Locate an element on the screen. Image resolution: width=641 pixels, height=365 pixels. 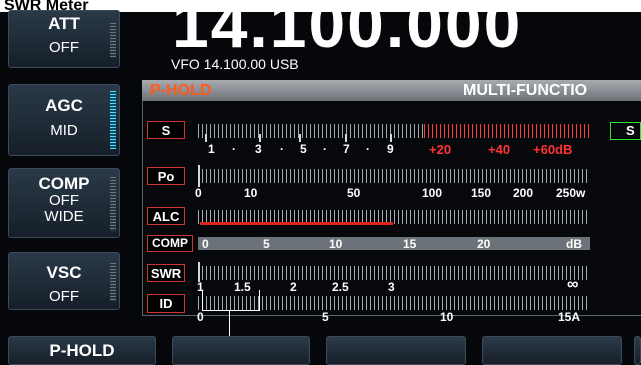
po-tick-10: 10 is located at coordinates (251, 193).